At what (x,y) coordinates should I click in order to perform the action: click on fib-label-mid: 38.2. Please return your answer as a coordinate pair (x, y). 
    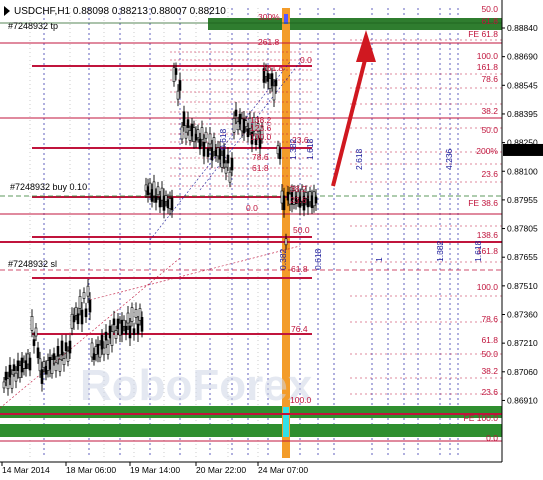
    Looking at the image, I should click on (298, 189).